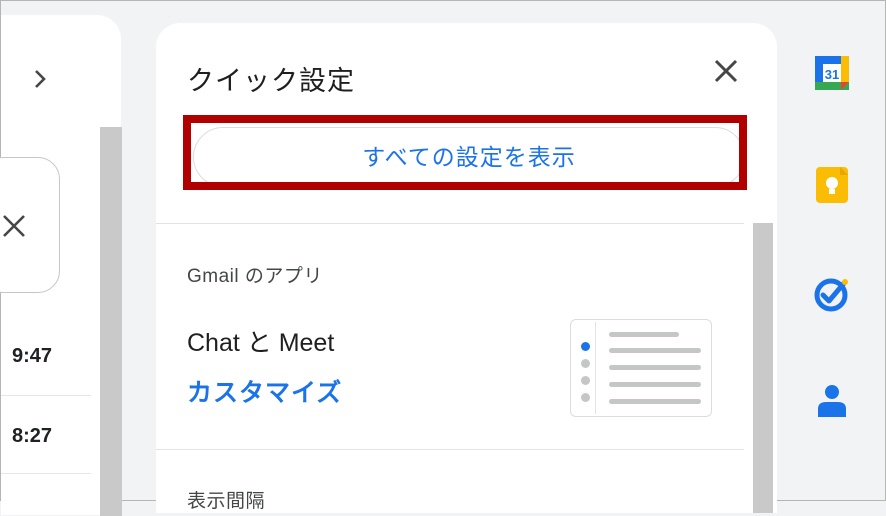 This screenshot has width=886, height=516. Describe the element at coordinates (32, 356) in the screenshot. I see `mail-time: 9:47` at that location.